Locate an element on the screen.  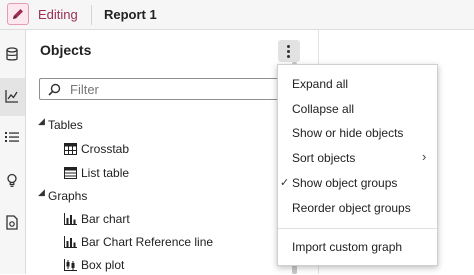
group-label: Graphs is located at coordinates (68, 196).